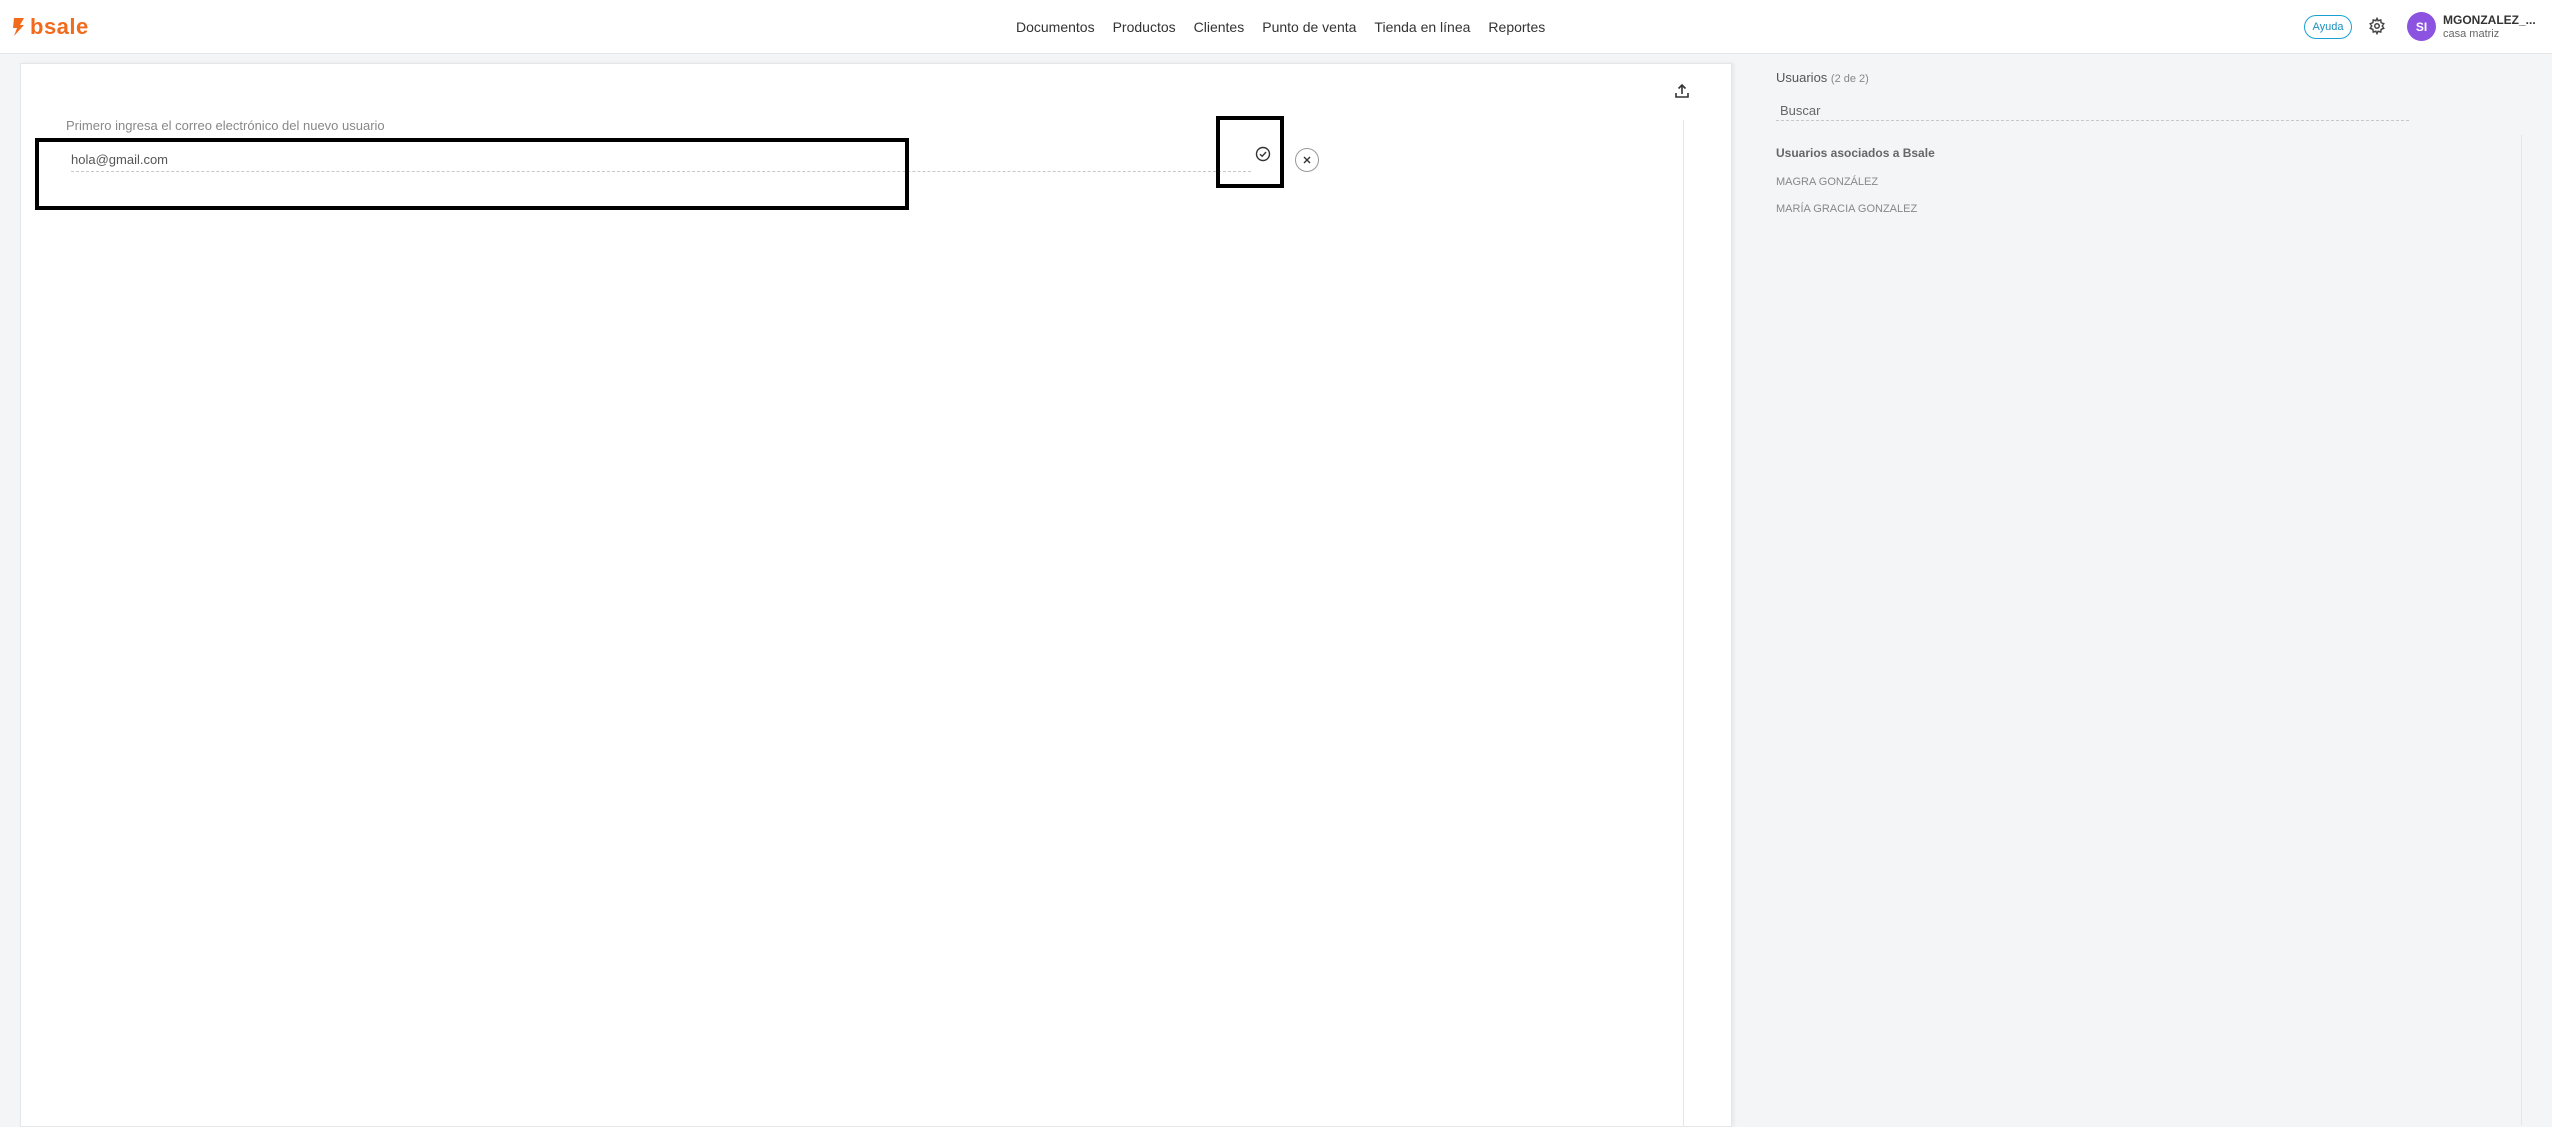  What do you see at coordinates (1422, 27) in the screenshot?
I see `nav-item-tienda-en-linea: Tienda en línea` at bounding box center [1422, 27].